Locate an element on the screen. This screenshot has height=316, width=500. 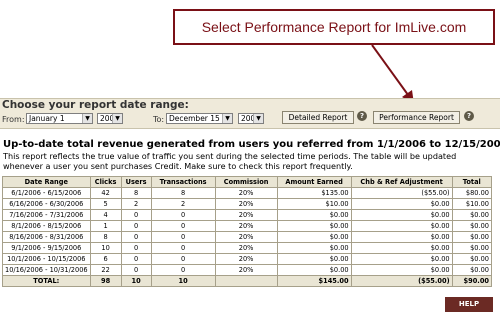
from-label: From: is located at coordinates (13, 119).